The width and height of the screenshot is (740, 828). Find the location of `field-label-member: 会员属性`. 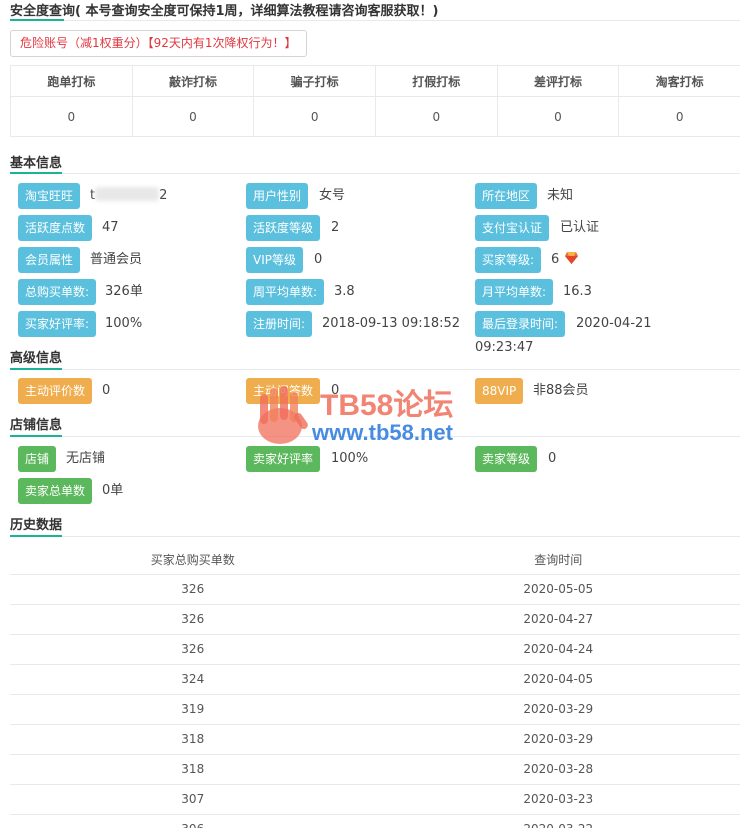

field-label-member: 会员属性 is located at coordinates (49, 260).